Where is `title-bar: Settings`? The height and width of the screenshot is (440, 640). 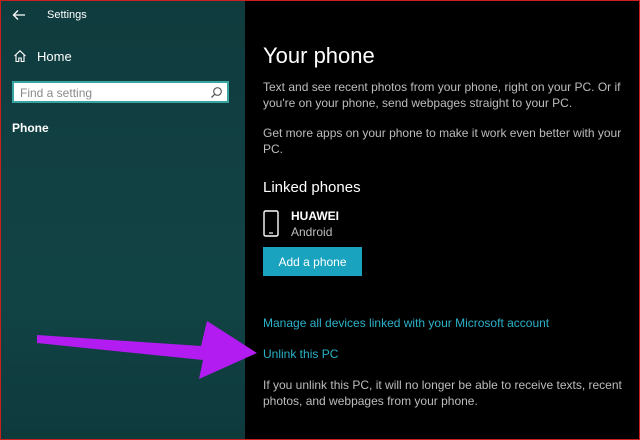 title-bar: Settings is located at coordinates (123, 15).